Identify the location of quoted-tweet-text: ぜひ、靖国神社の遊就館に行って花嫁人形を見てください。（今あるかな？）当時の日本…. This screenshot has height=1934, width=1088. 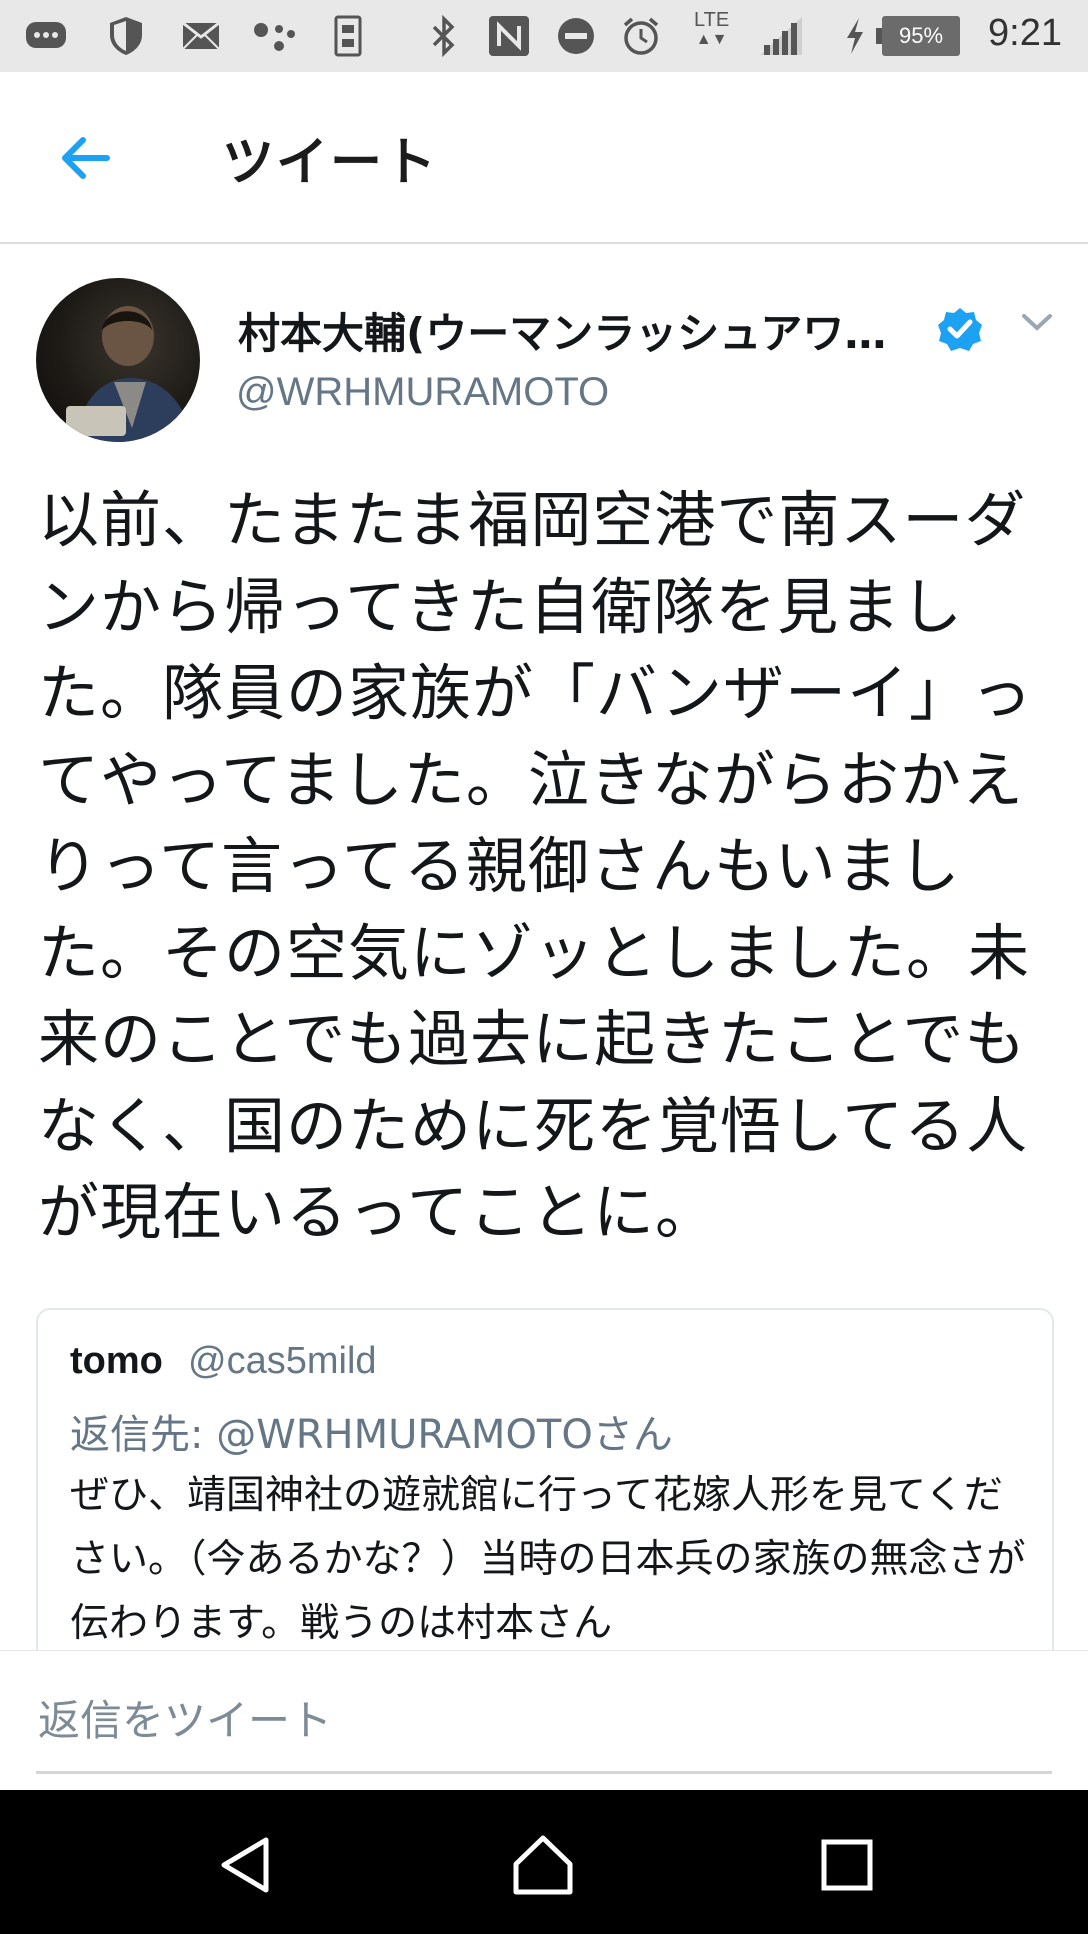
(548, 1559).